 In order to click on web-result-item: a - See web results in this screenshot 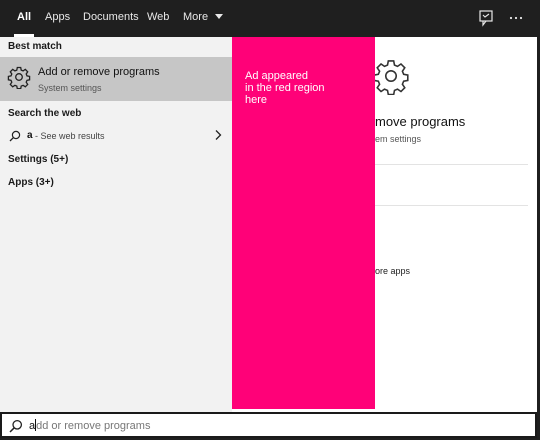, I will do `click(116, 136)`.